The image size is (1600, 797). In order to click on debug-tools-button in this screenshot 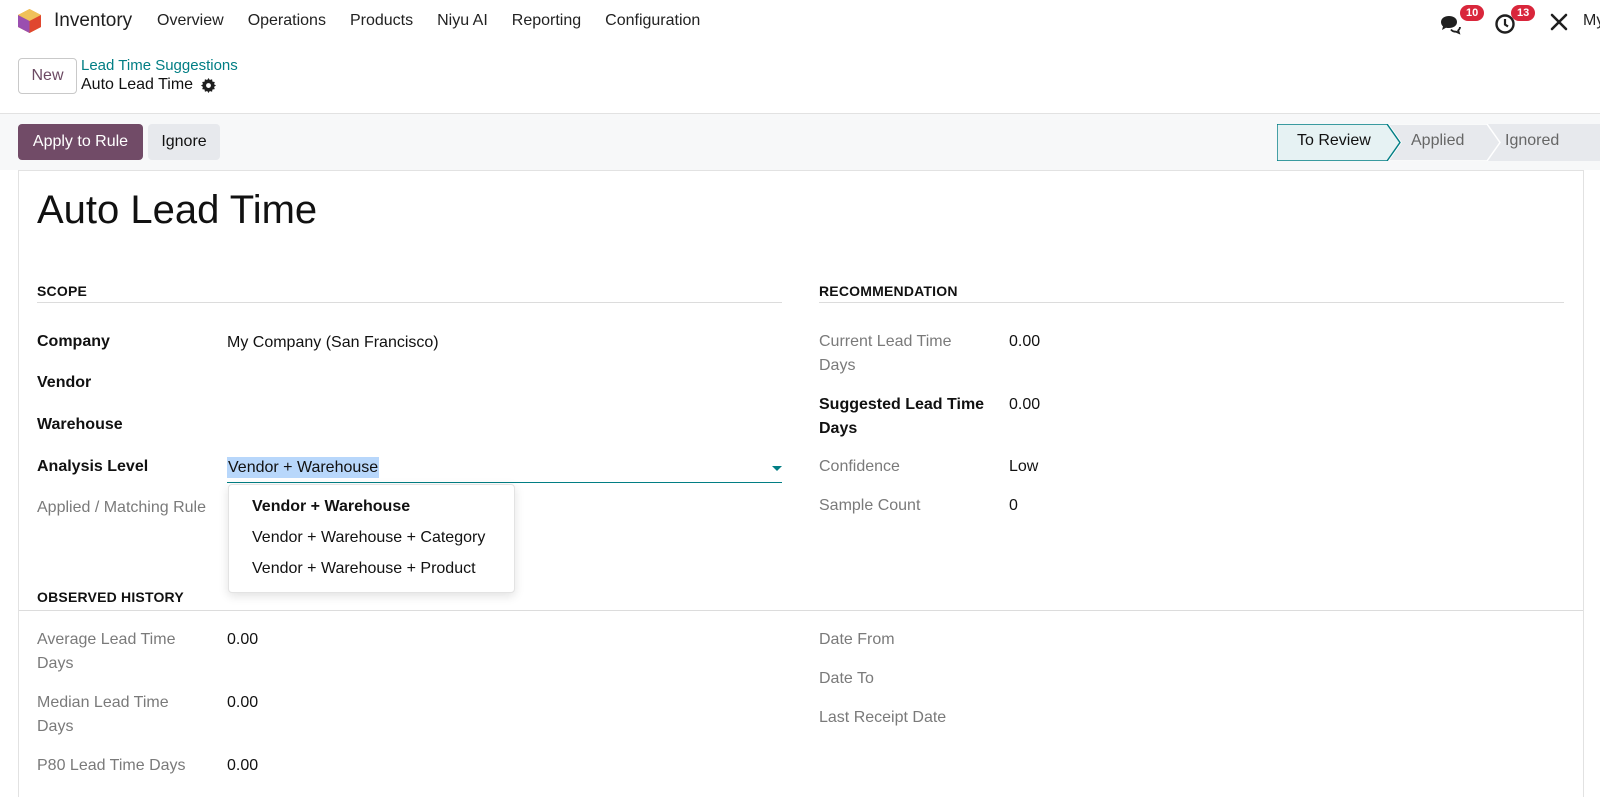, I will do `click(1559, 24)`.